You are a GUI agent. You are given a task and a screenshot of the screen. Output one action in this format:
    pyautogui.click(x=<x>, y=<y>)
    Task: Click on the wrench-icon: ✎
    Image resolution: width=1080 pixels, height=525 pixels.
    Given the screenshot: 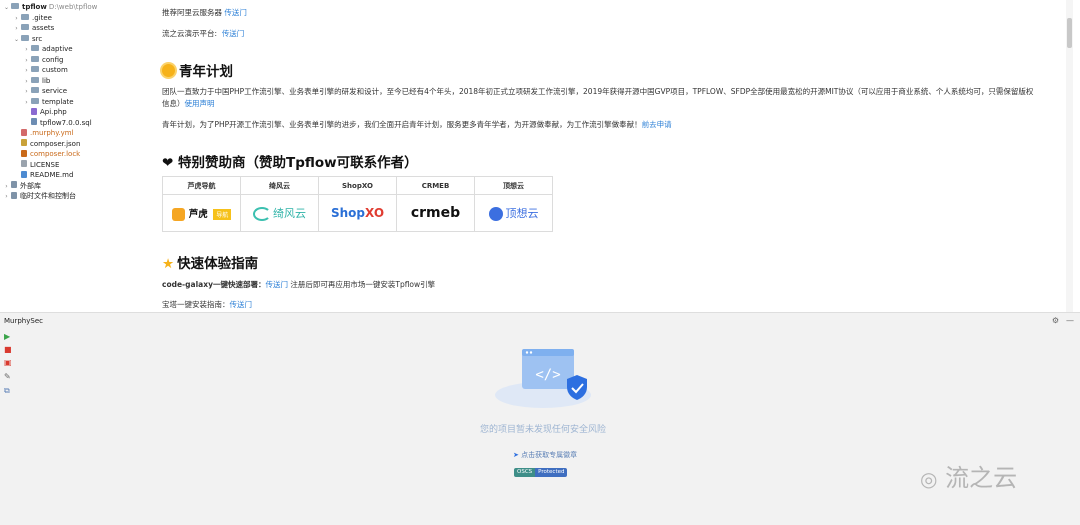 What is the action you would take?
    pyautogui.click(x=7, y=376)
    